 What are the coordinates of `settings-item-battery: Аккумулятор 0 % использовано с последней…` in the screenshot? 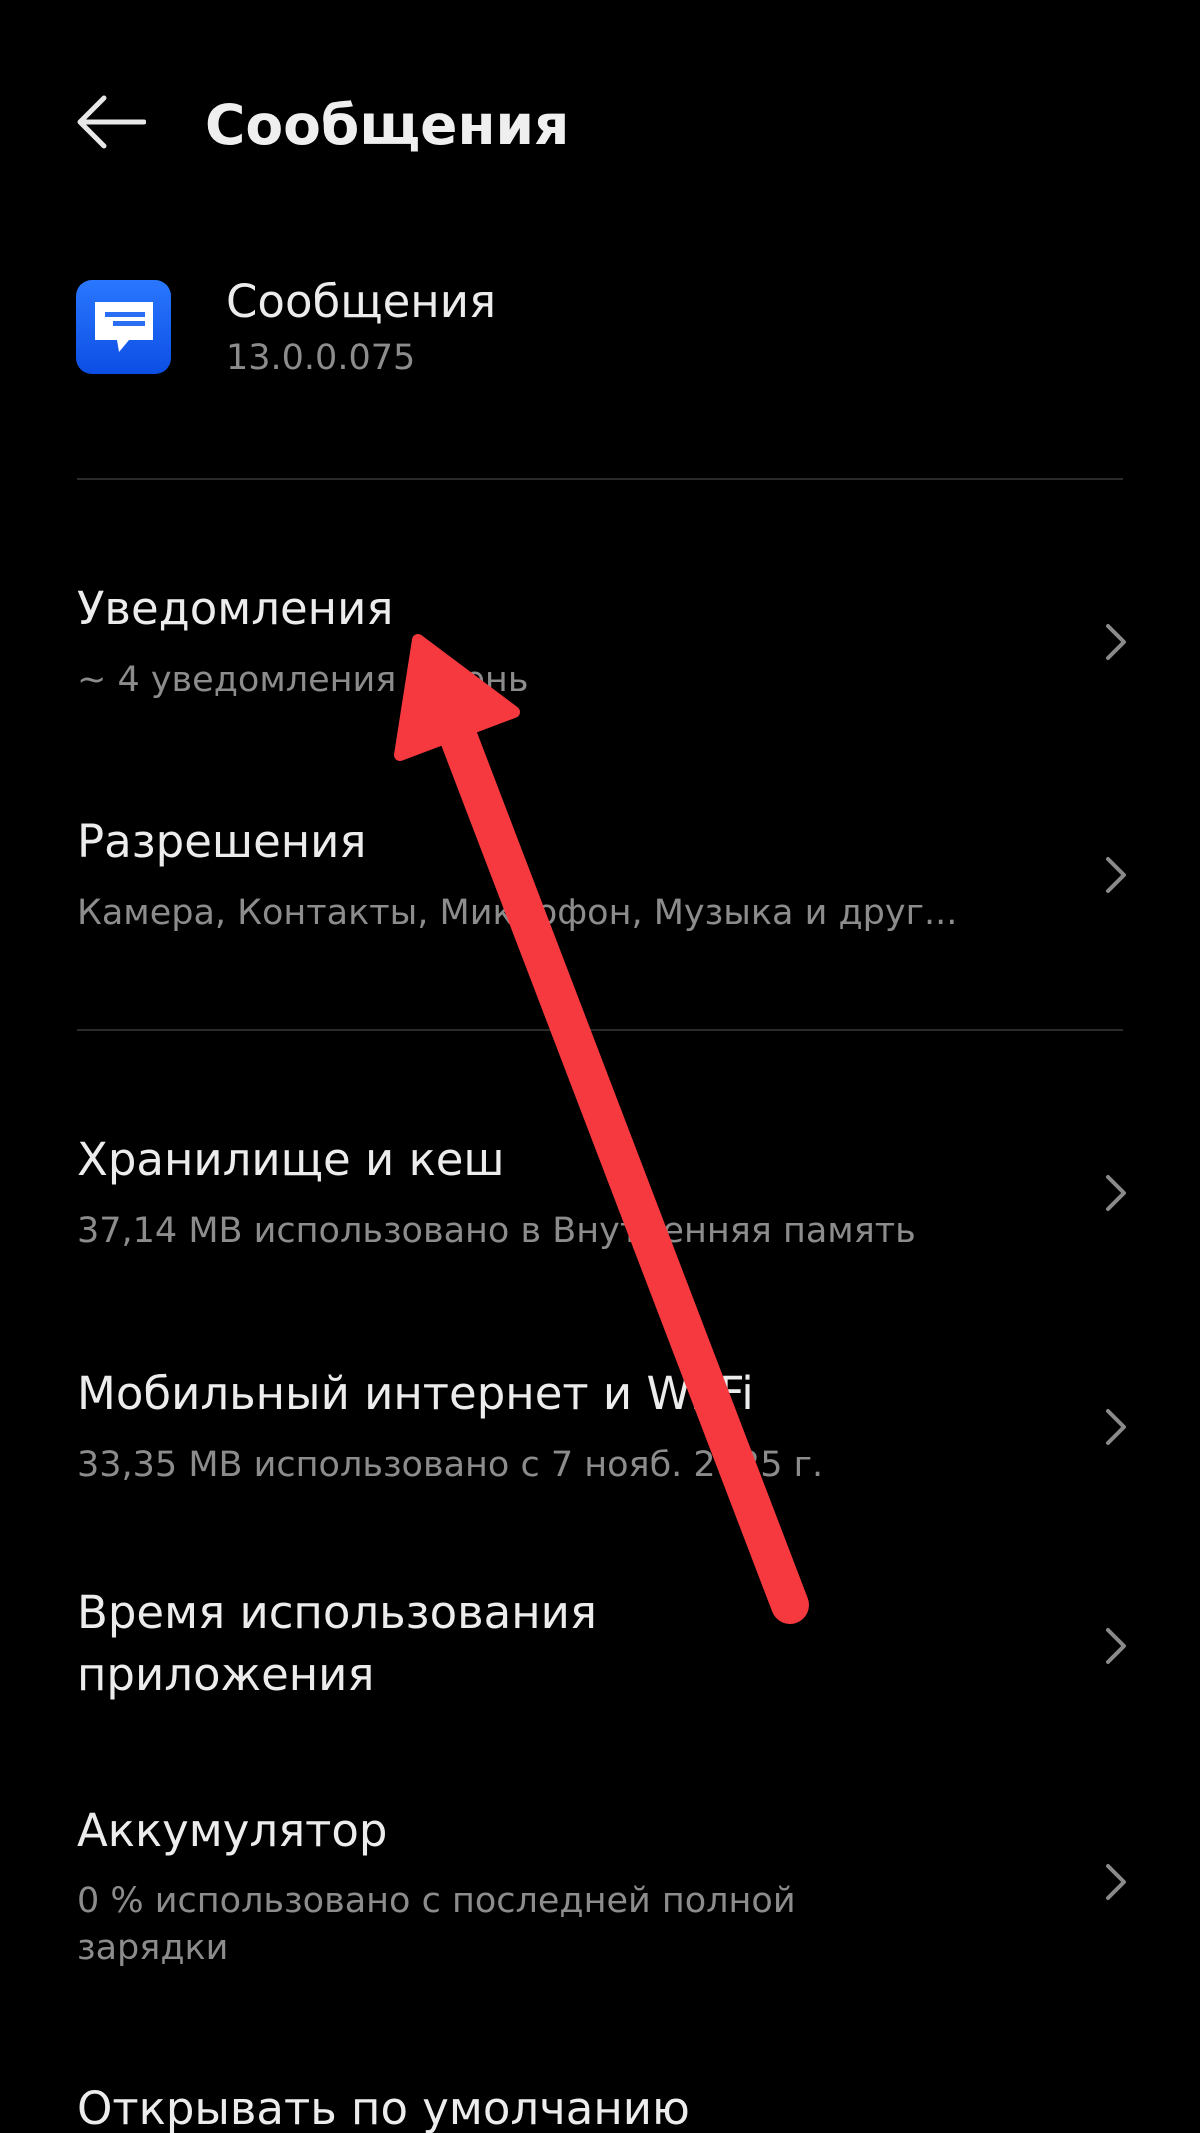 It's located at (600, 1890).